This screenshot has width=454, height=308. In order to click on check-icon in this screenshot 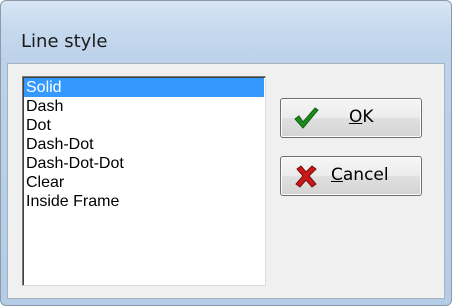, I will do `click(306, 118)`.